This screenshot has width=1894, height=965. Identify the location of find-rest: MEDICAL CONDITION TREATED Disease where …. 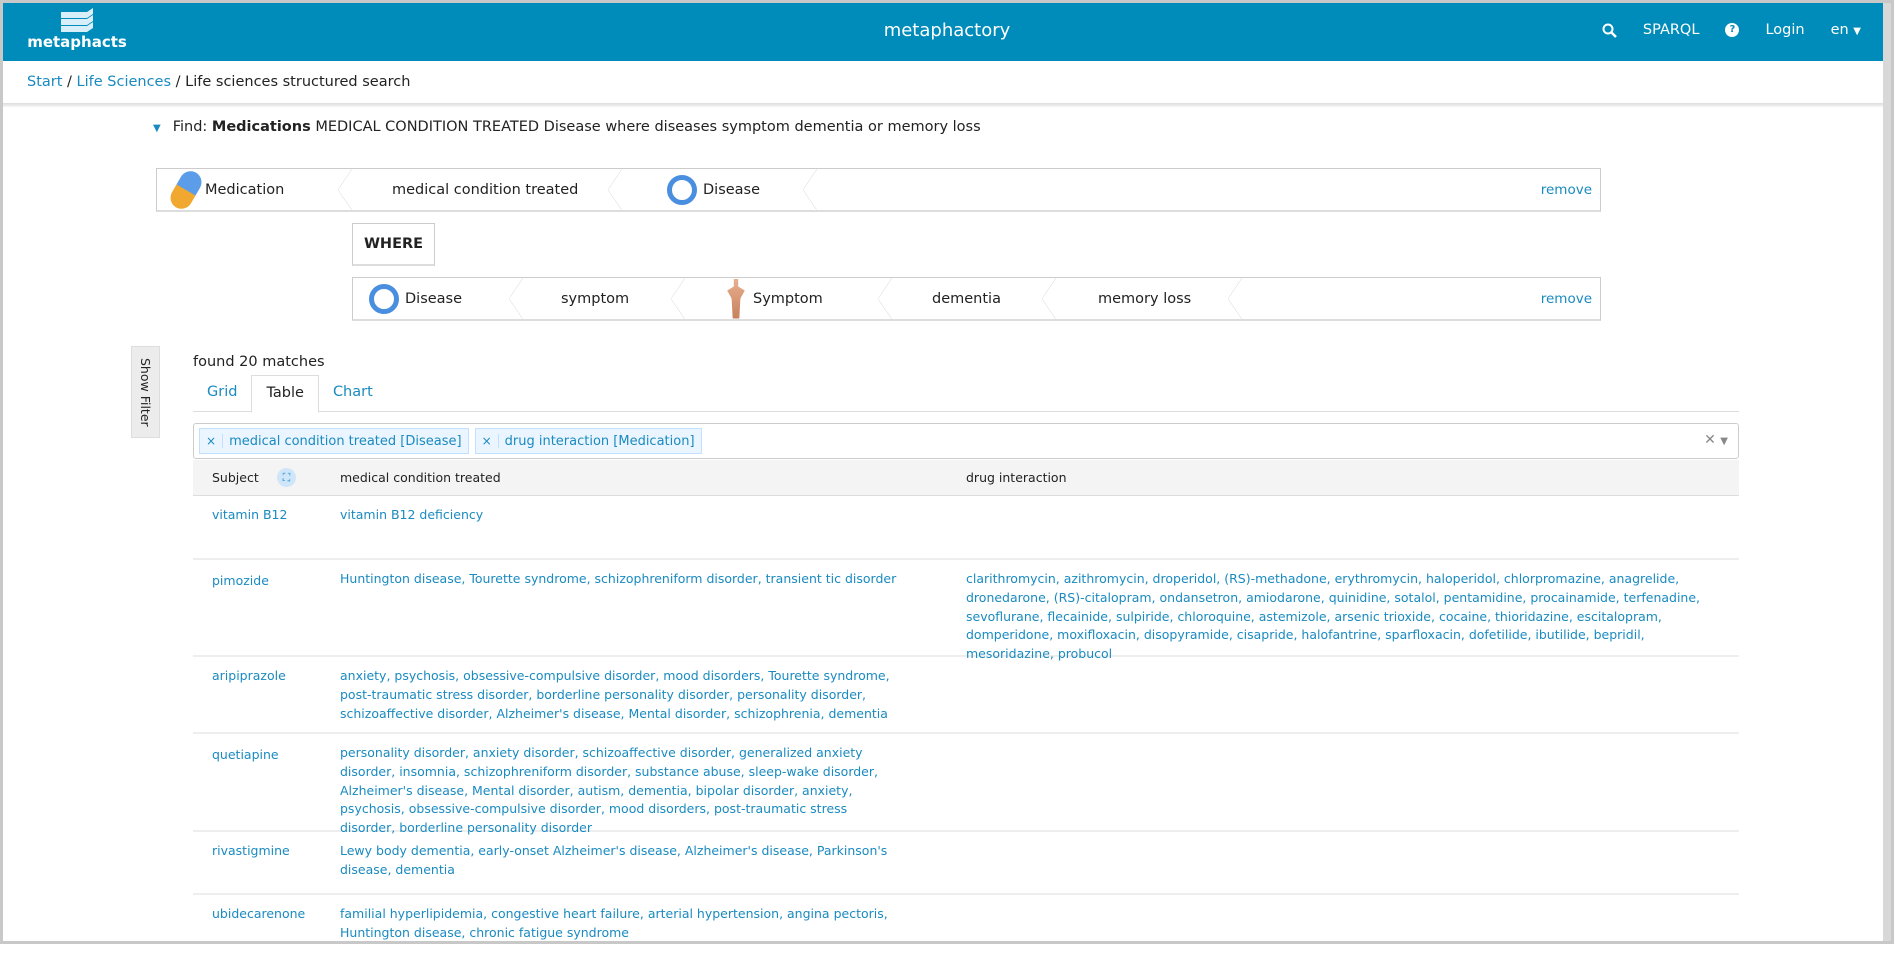
(648, 127).